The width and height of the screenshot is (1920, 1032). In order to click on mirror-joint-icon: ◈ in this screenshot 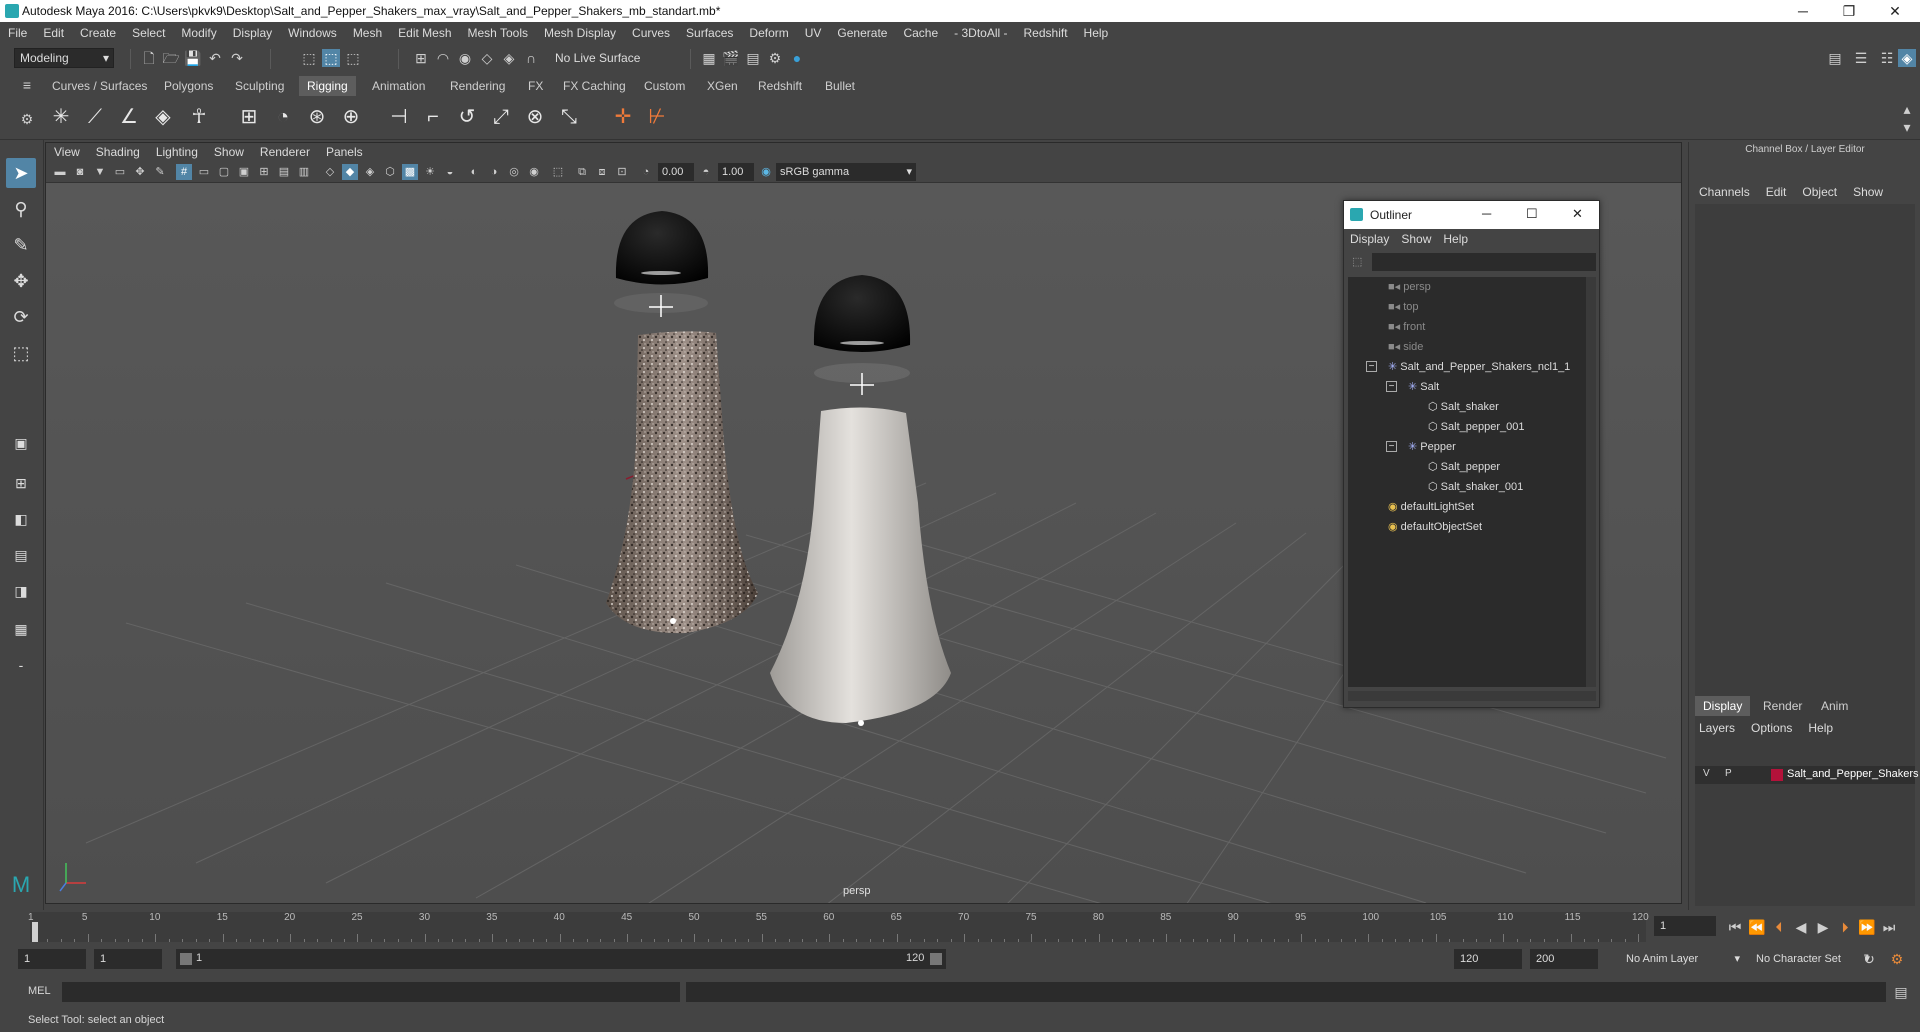, I will do `click(163, 117)`.